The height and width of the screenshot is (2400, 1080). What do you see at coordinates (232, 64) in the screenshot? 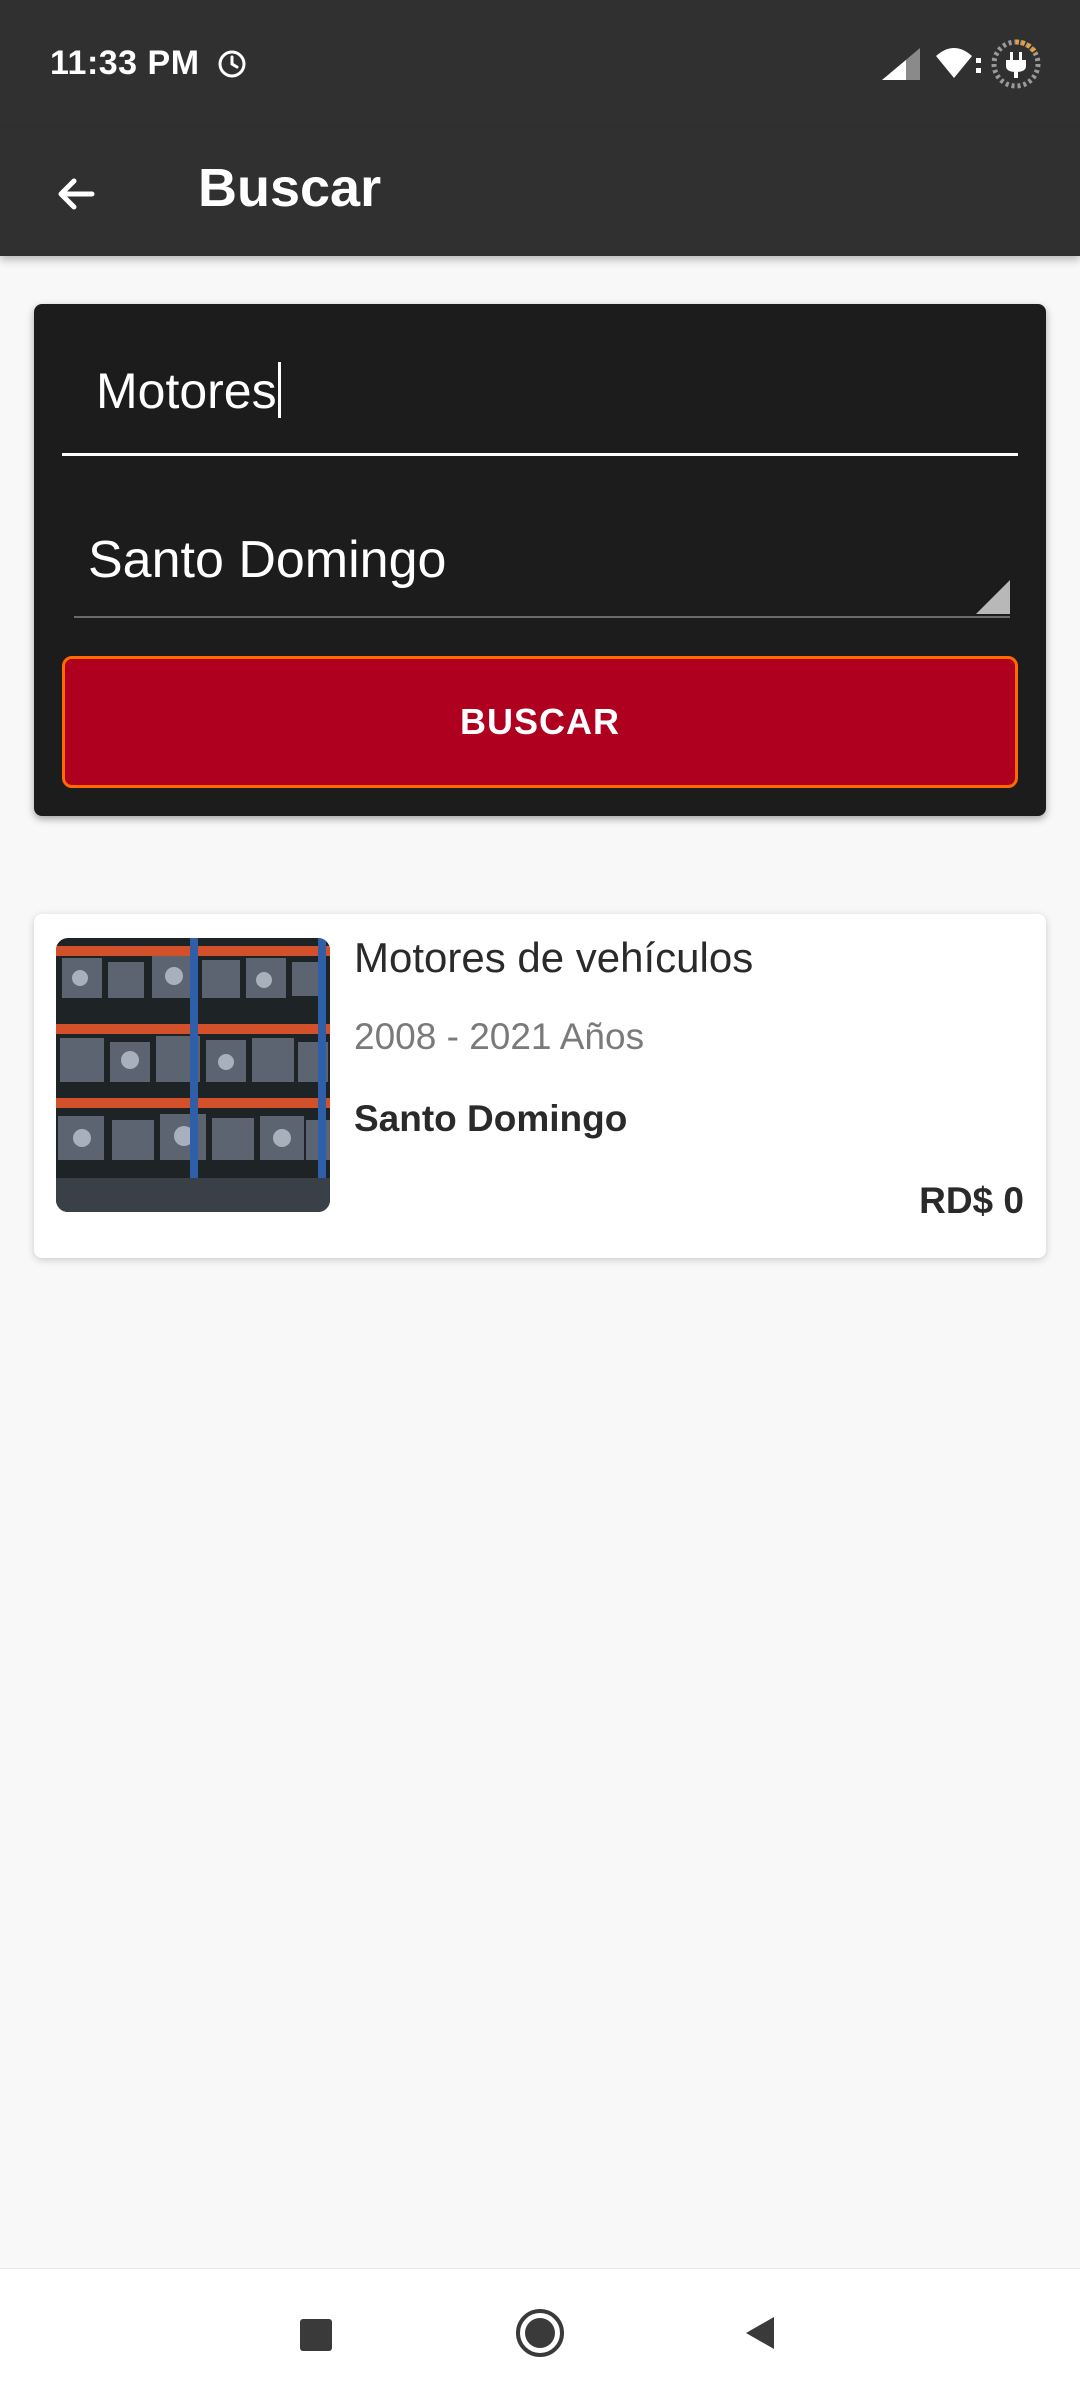
I see `alarm-icon` at bounding box center [232, 64].